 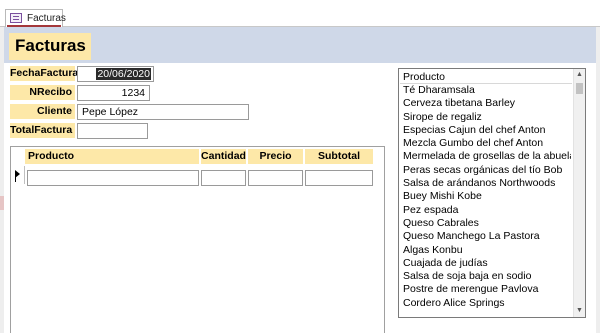 What do you see at coordinates (598, 180) in the screenshot?
I see `right-frame` at bounding box center [598, 180].